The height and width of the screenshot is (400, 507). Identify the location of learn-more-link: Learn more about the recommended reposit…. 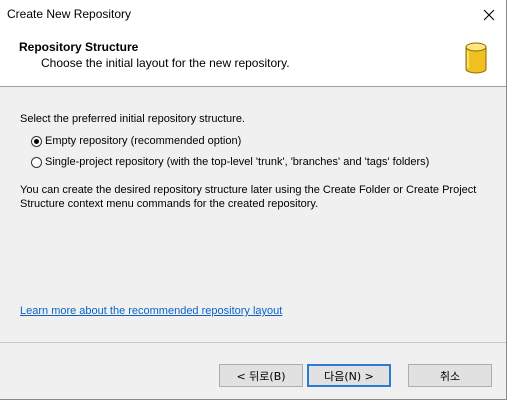
(151, 311).